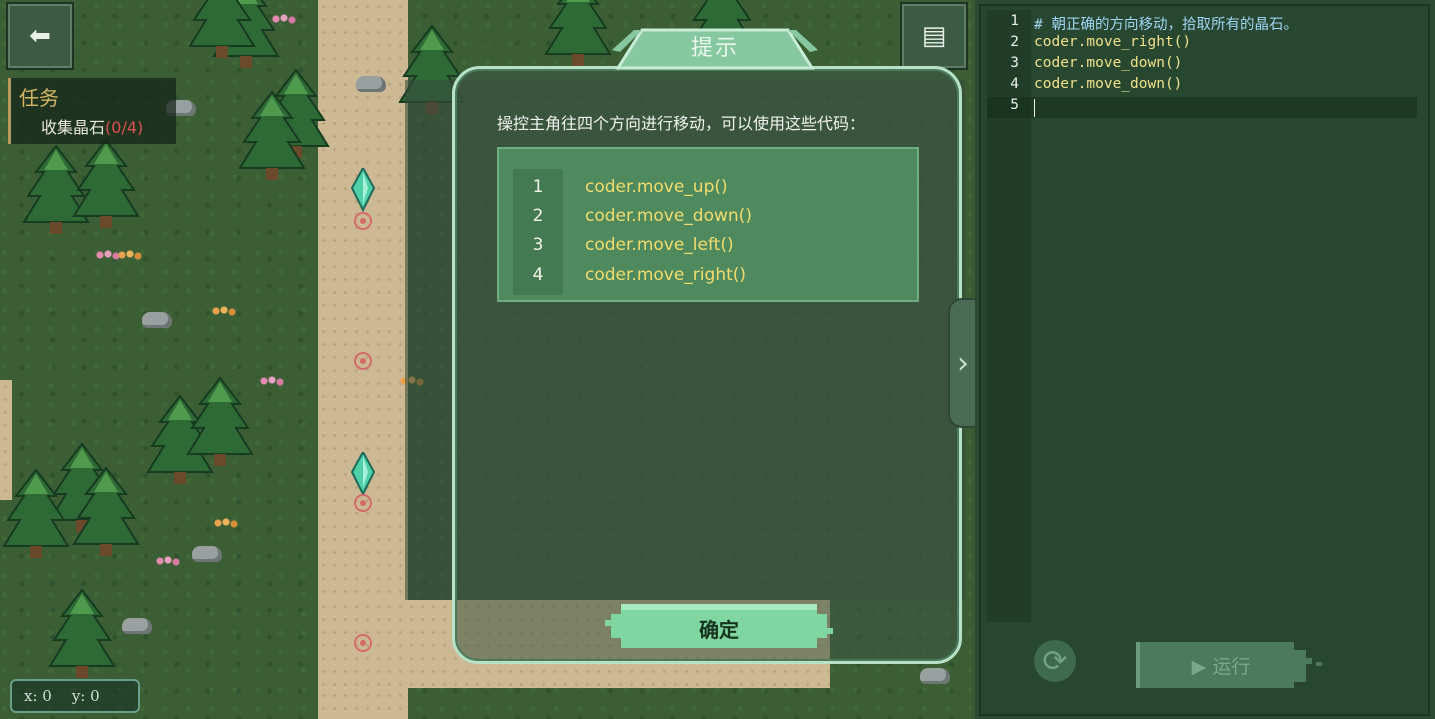 The height and width of the screenshot is (719, 1435). What do you see at coordinates (681, 123) in the screenshot?
I see `hint-description: 操控主角往四个方向进行移动，可以使用这些代码：` at bounding box center [681, 123].